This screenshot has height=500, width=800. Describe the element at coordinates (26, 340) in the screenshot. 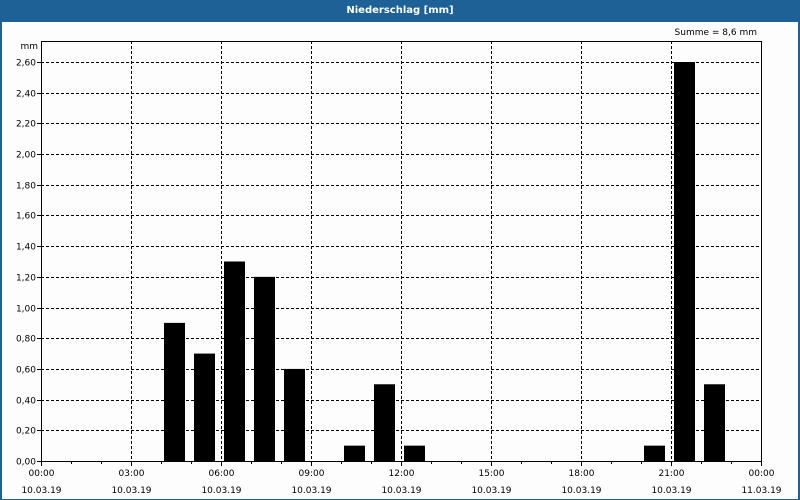

I see `y-tick-label: 0,80` at that location.